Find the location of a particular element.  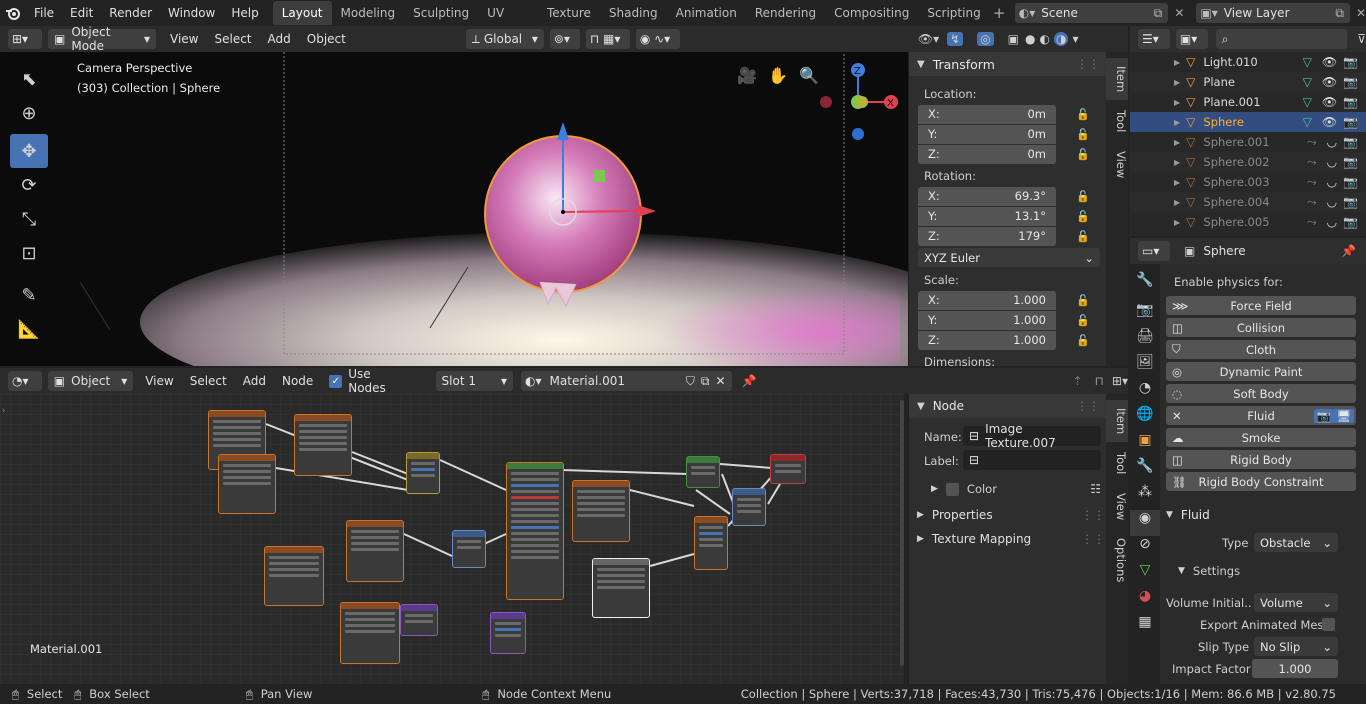

scale-field: Y: 1.000 is located at coordinates (987, 320).